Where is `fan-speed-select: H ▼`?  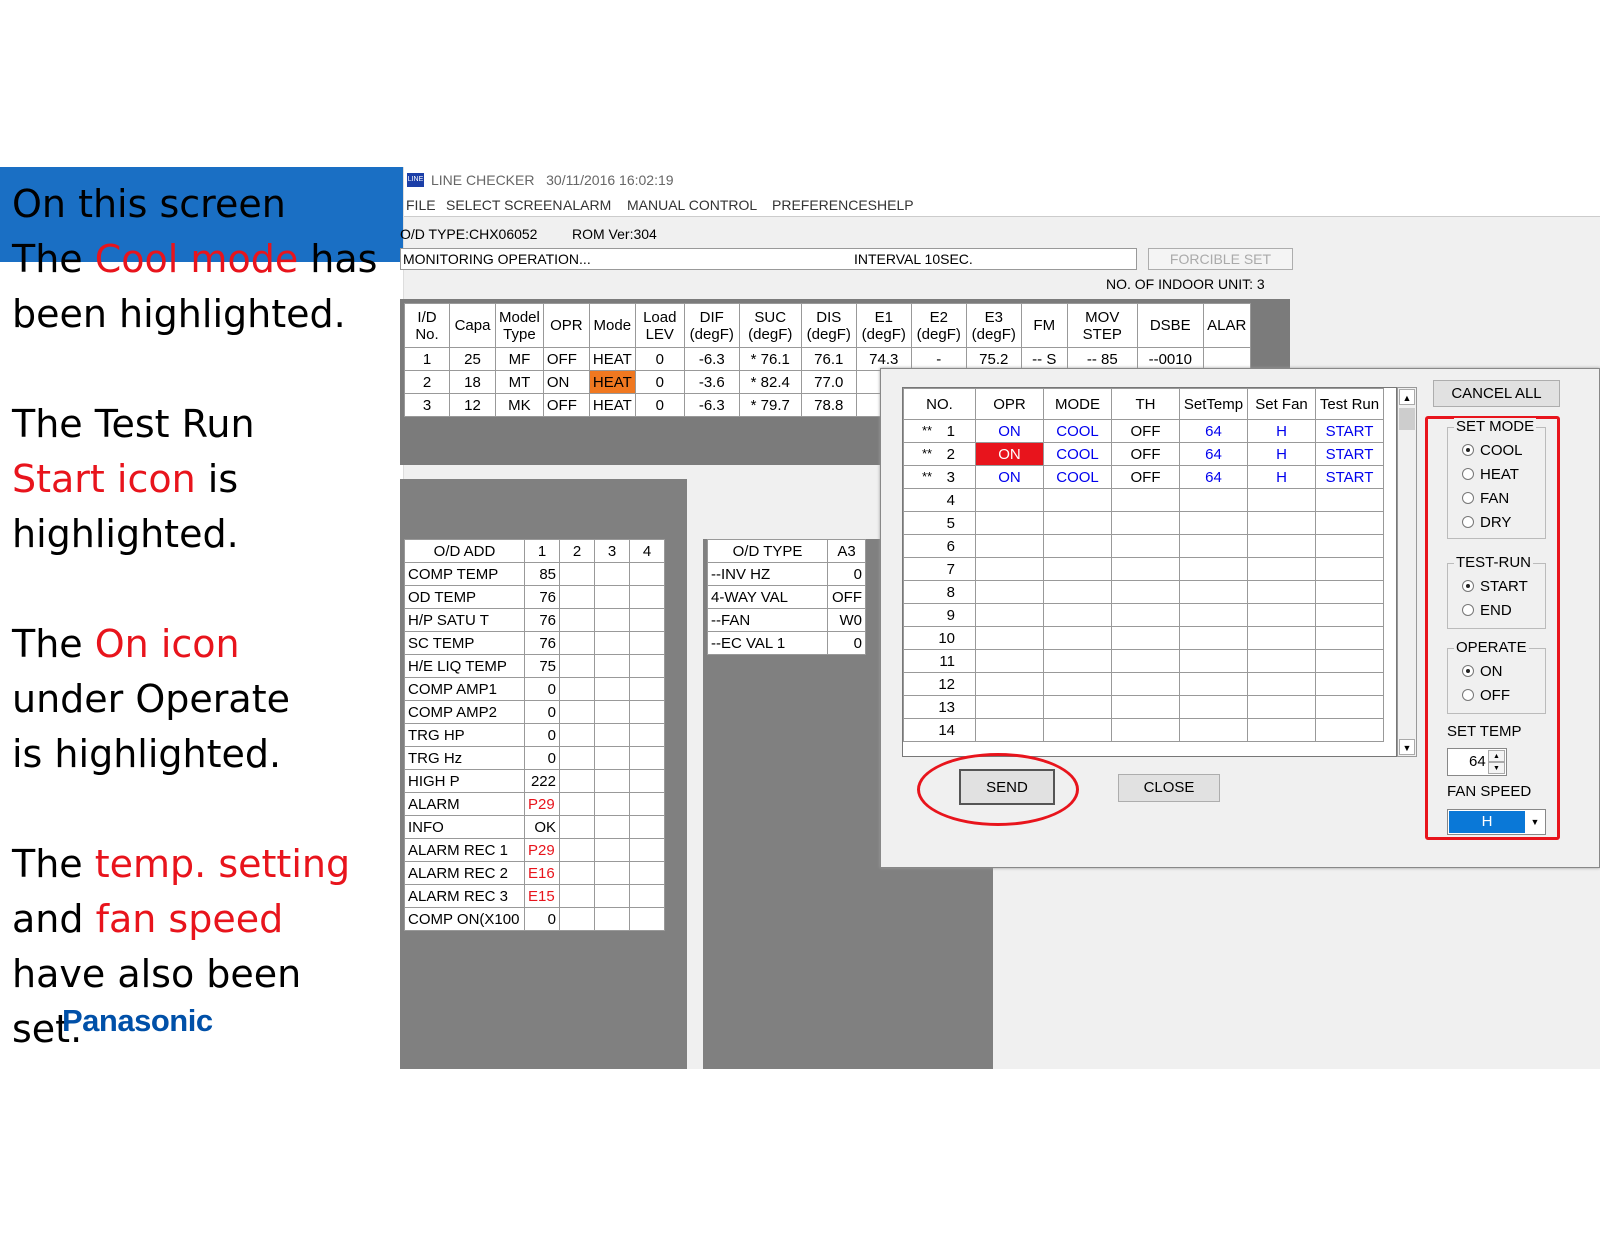
fan-speed-select: H ▼ is located at coordinates (1496, 822).